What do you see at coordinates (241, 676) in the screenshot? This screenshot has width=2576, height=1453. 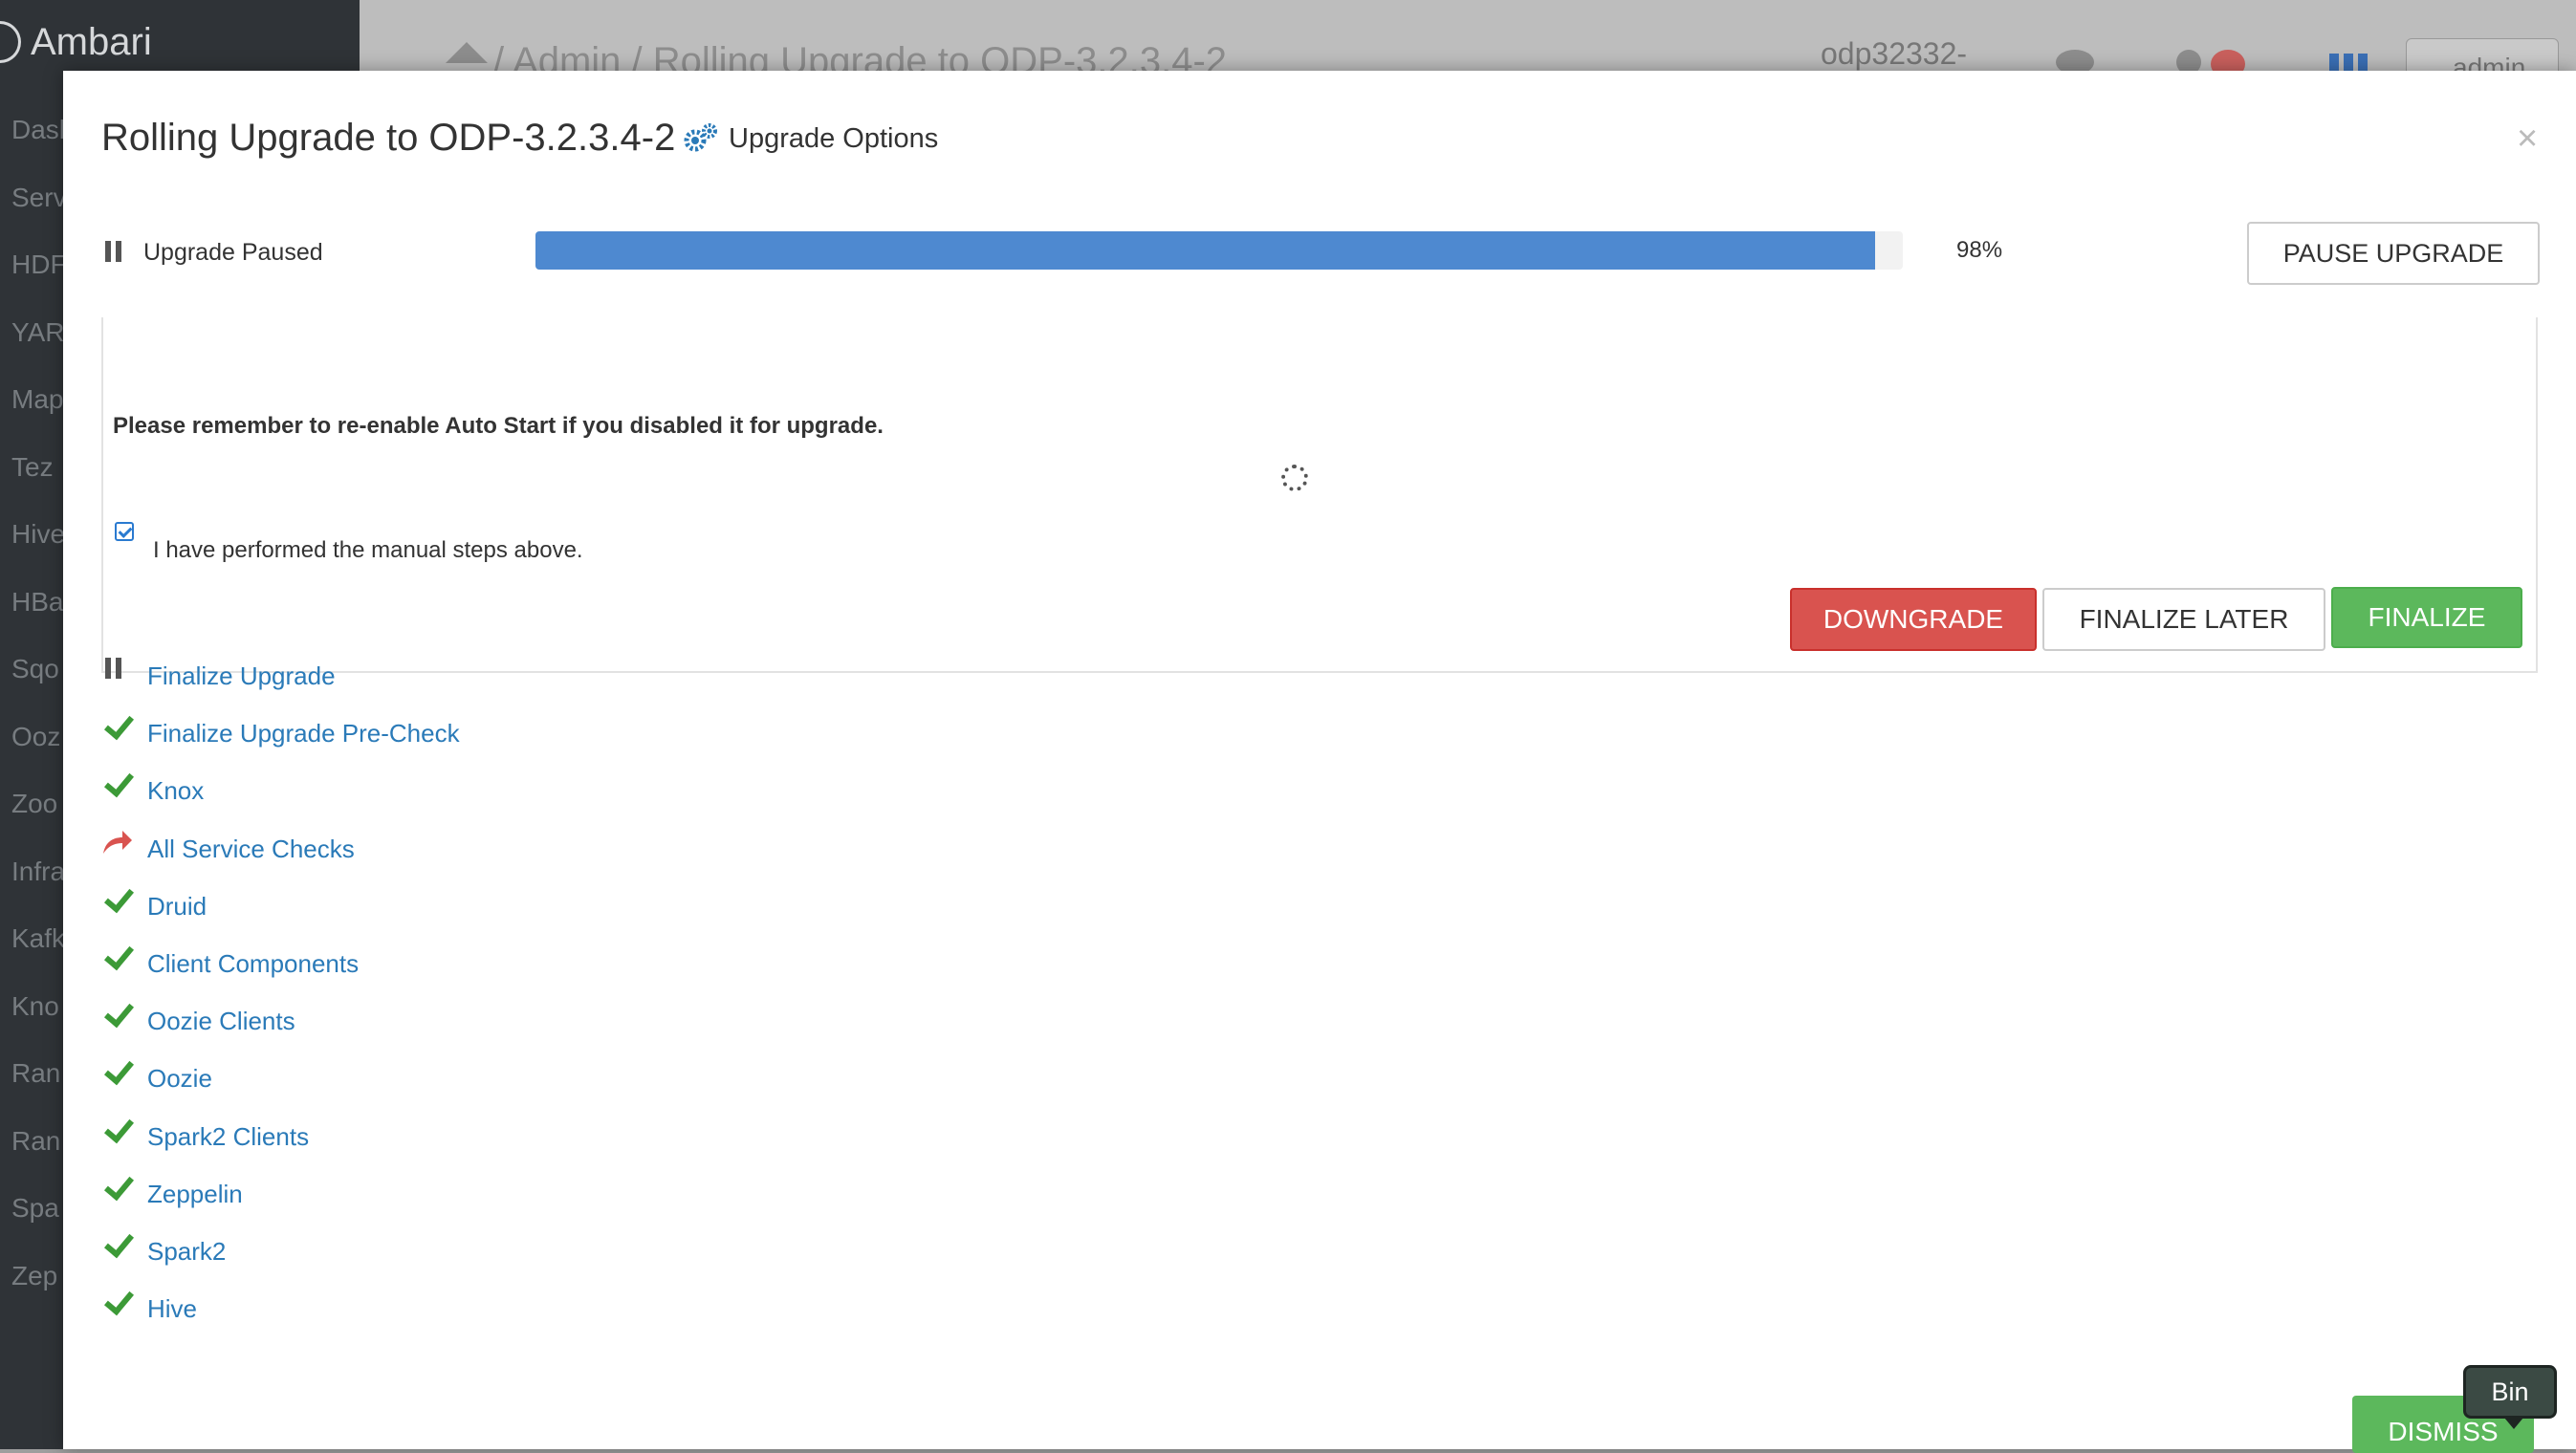 I see `upgrade-step-label: Finalize Upgrade` at bounding box center [241, 676].